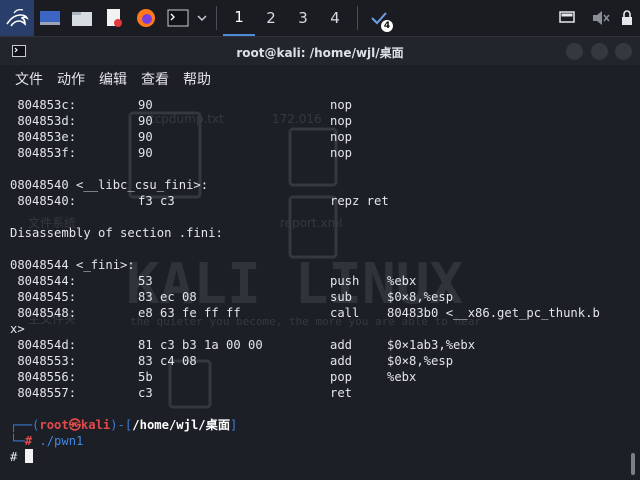 Image resolution: width=640 pixels, height=480 pixels. What do you see at coordinates (187, 119) in the screenshot?
I see `wallpaper-file-label: tcpdump.txt` at bounding box center [187, 119].